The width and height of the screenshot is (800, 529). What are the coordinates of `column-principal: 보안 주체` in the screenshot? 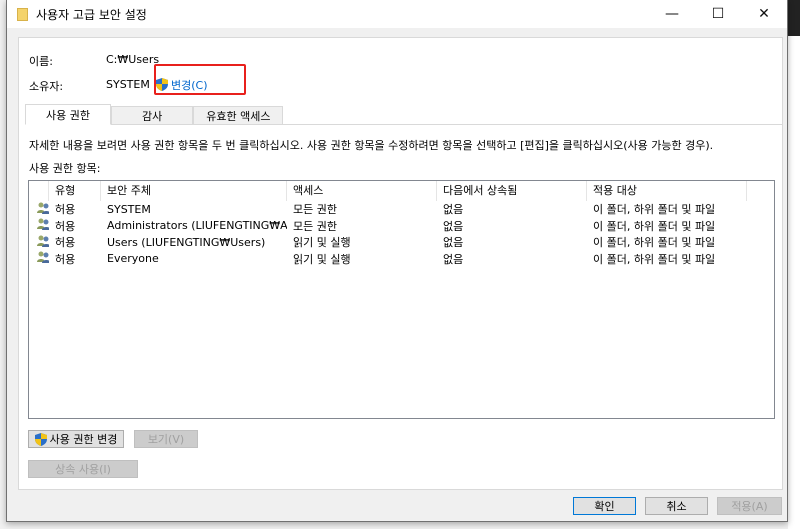 It's located at (194, 191).